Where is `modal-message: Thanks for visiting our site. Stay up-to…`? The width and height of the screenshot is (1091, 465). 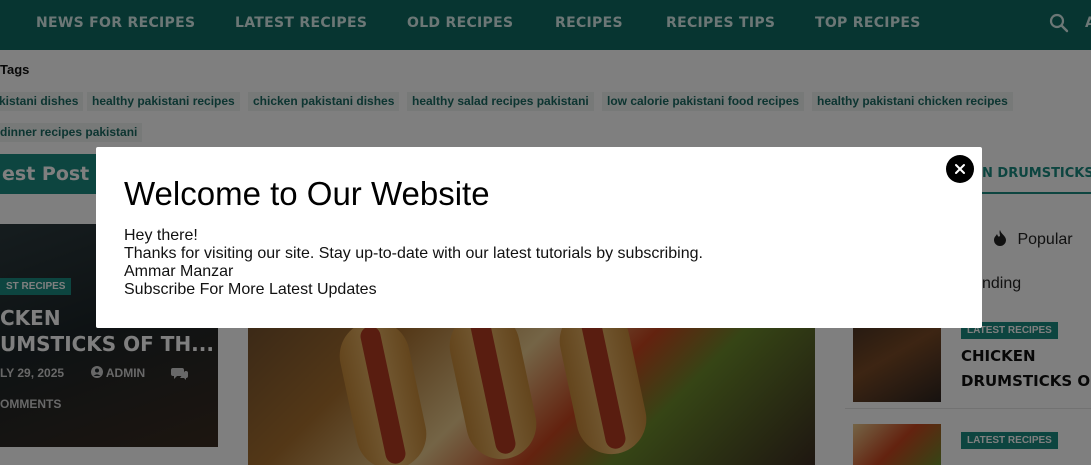 modal-message: Thanks for visiting our site. Stay up-to… is located at coordinates (413, 253).